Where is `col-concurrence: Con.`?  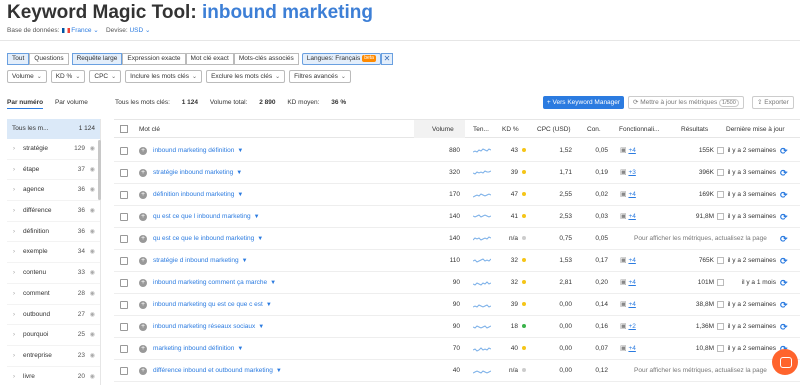
col-concurrence: Con. is located at coordinates (594, 129).